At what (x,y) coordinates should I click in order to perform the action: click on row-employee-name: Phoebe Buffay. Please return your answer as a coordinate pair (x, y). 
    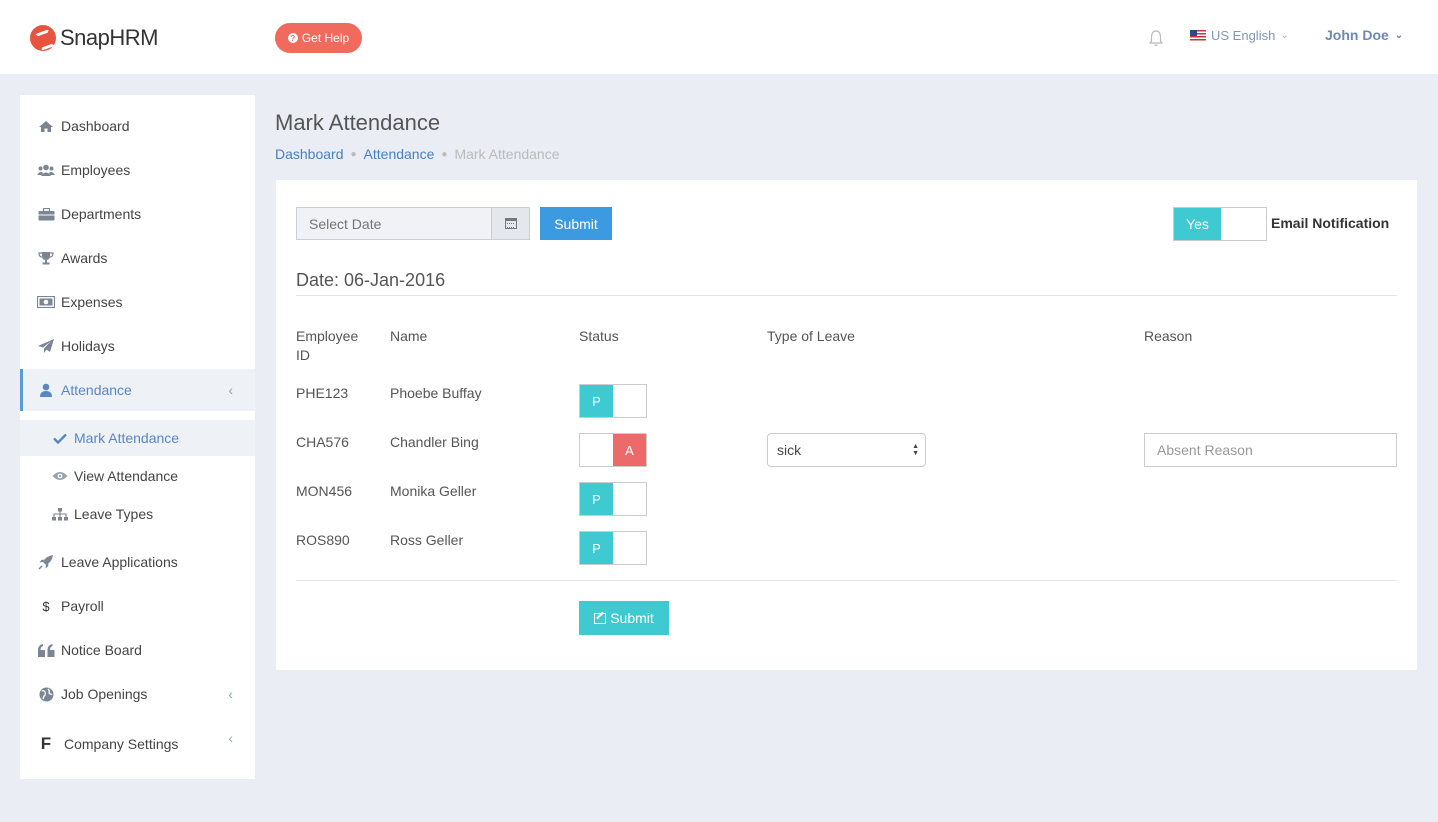
    Looking at the image, I should click on (436, 393).